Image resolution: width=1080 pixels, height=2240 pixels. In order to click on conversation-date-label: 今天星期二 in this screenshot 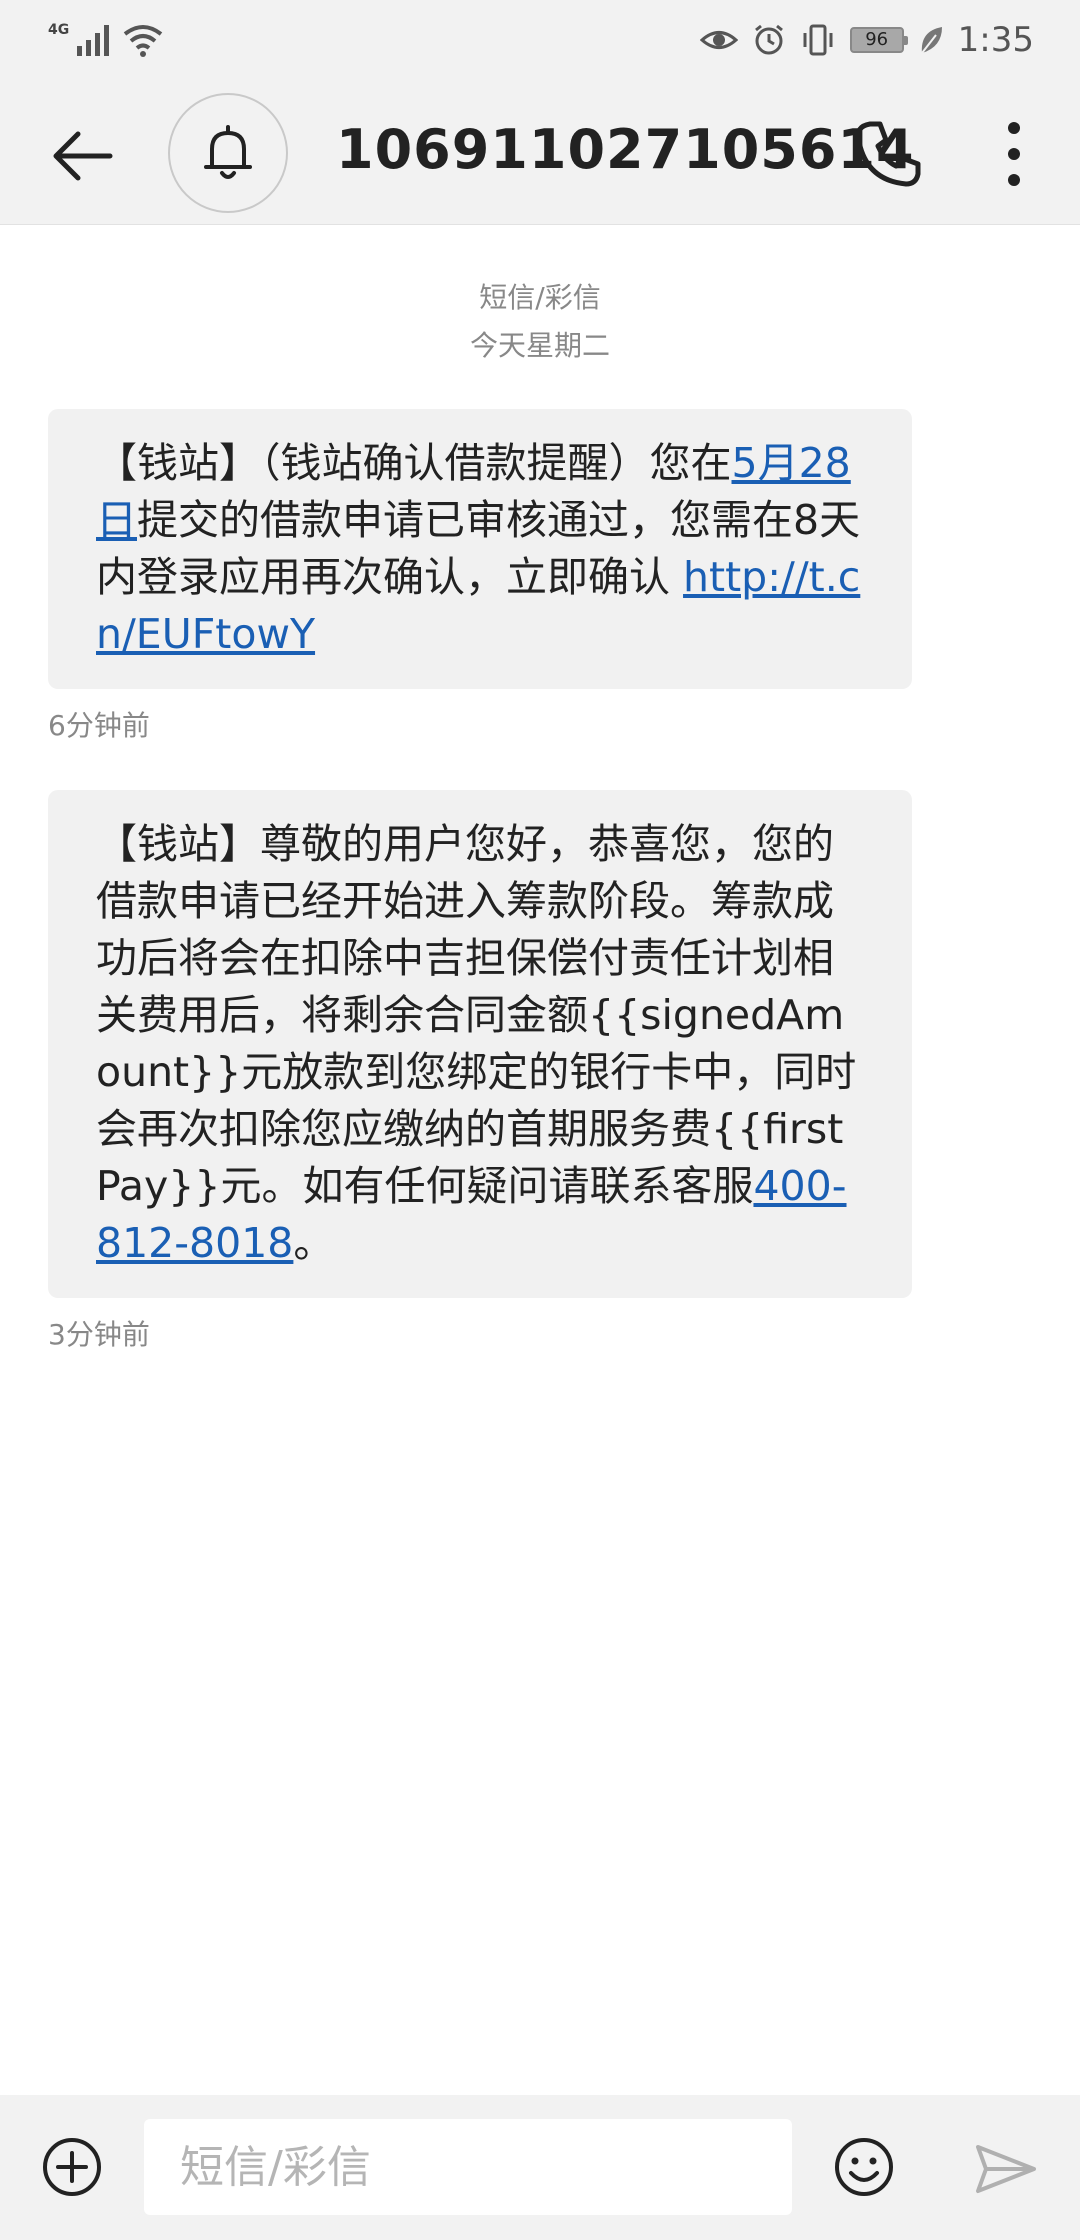, I will do `click(539, 345)`.